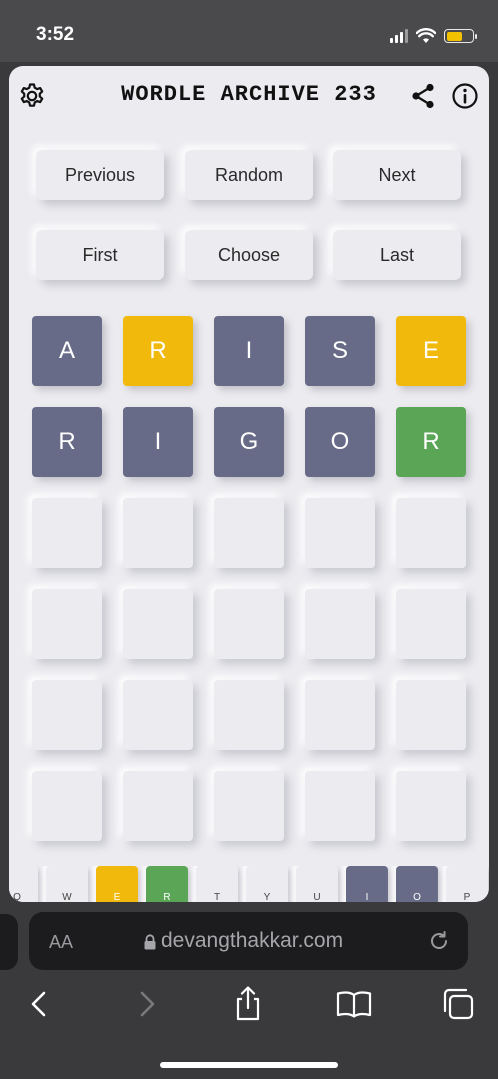 Image resolution: width=498 pixels, height=1079 pixels. What do you see at coordinates (67, 884) in the screenshot?
I see `keyboard-key: W` at bounding box center [67, 884].